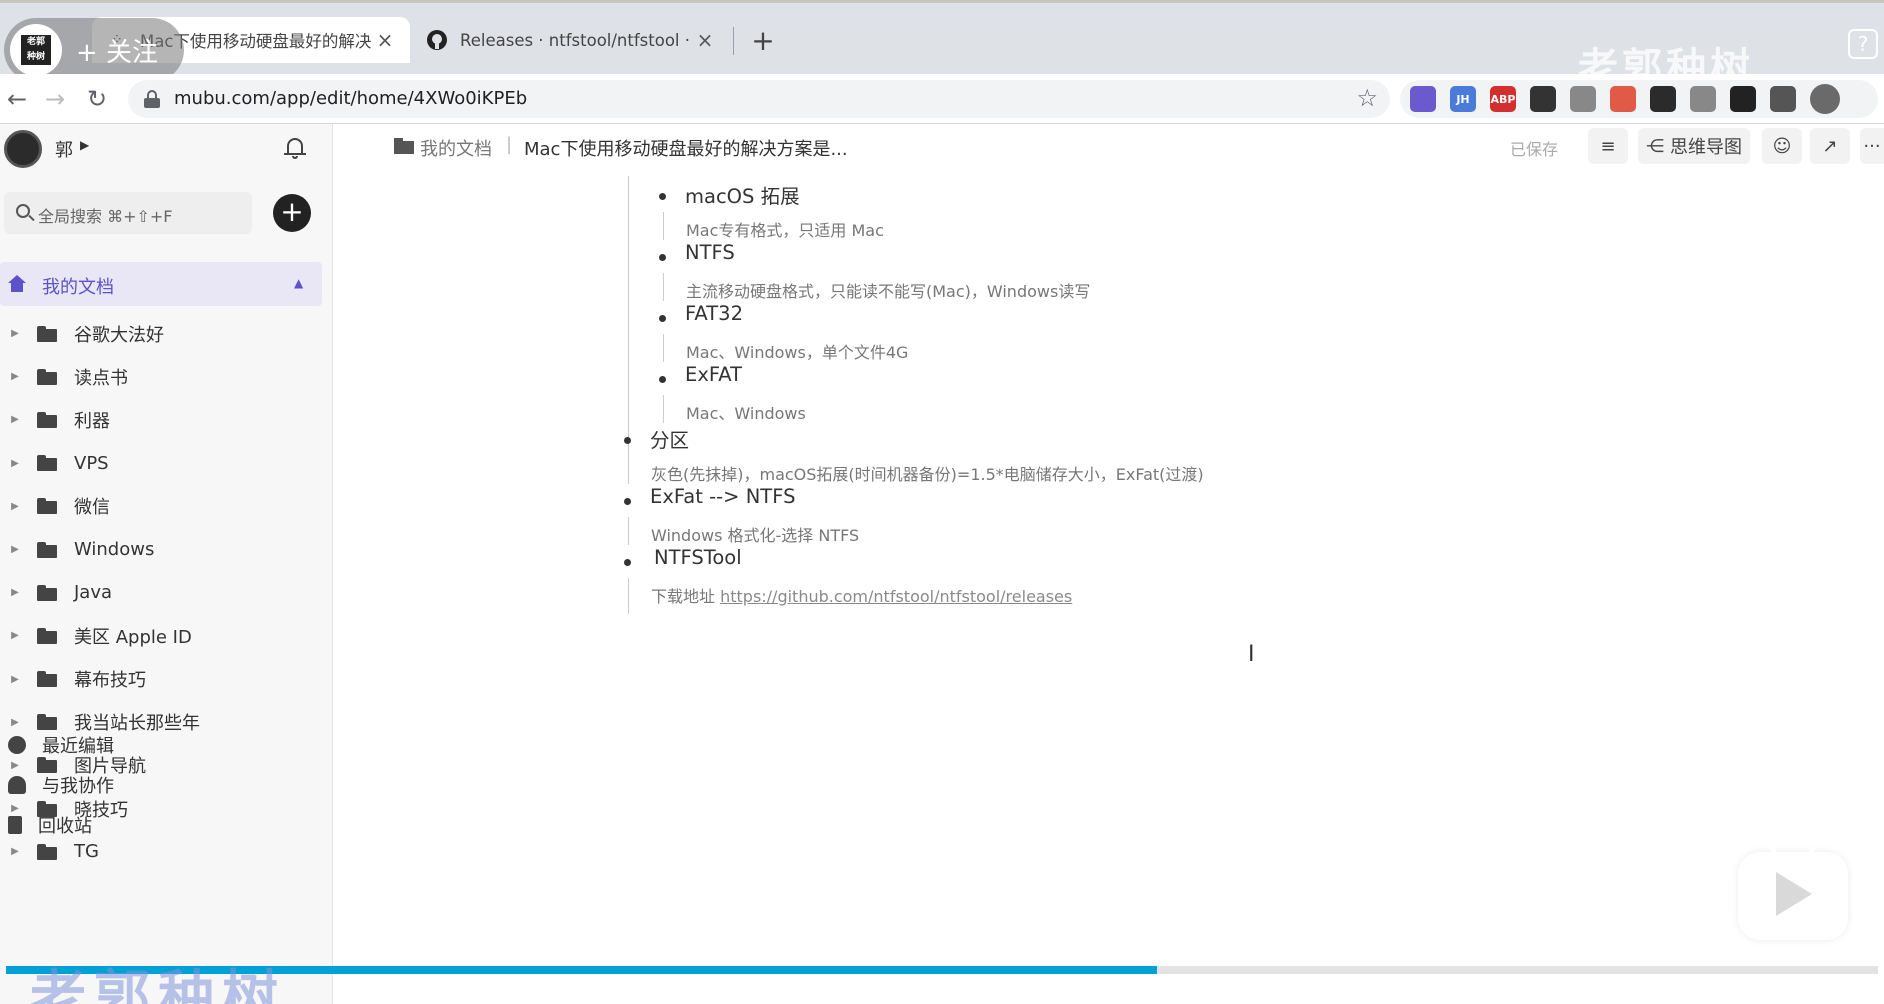  Describe the element at coordinates (785, 229) in the screenshot. I see `outline-note: Mac专有格式，只适用 Mac` at that location.